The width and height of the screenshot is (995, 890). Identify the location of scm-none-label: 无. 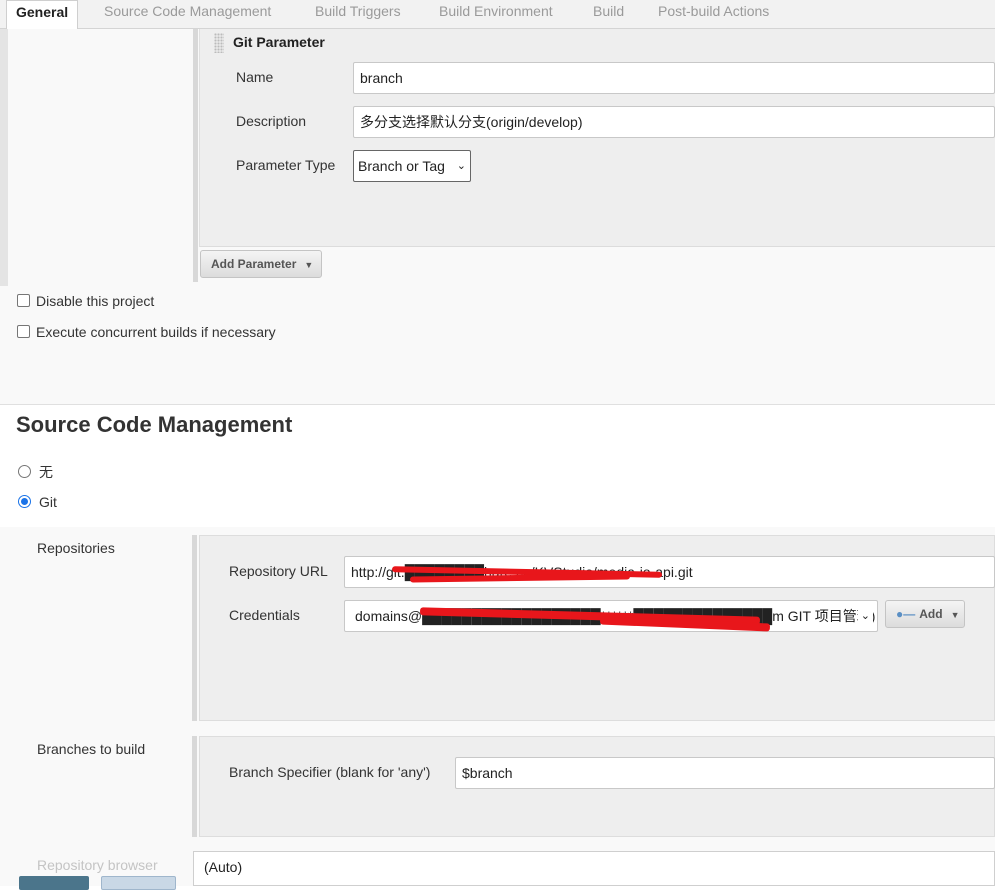
(46, 472).